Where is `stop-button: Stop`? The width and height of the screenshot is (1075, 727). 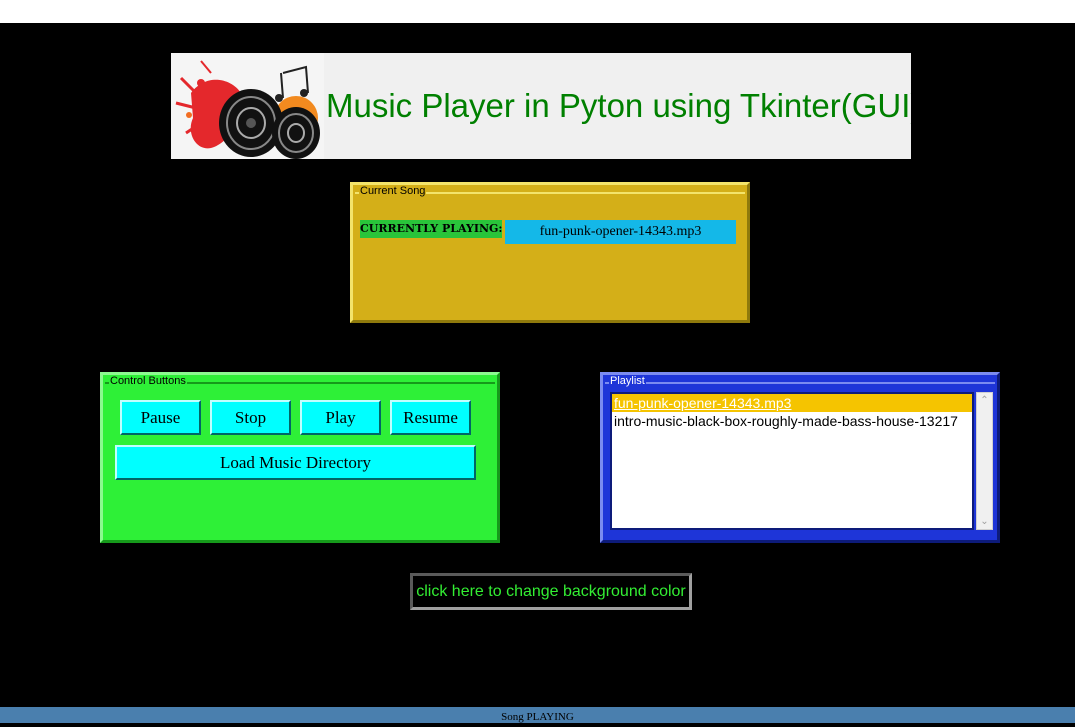 stop-button: Stop is located at coordinates (250, 417).